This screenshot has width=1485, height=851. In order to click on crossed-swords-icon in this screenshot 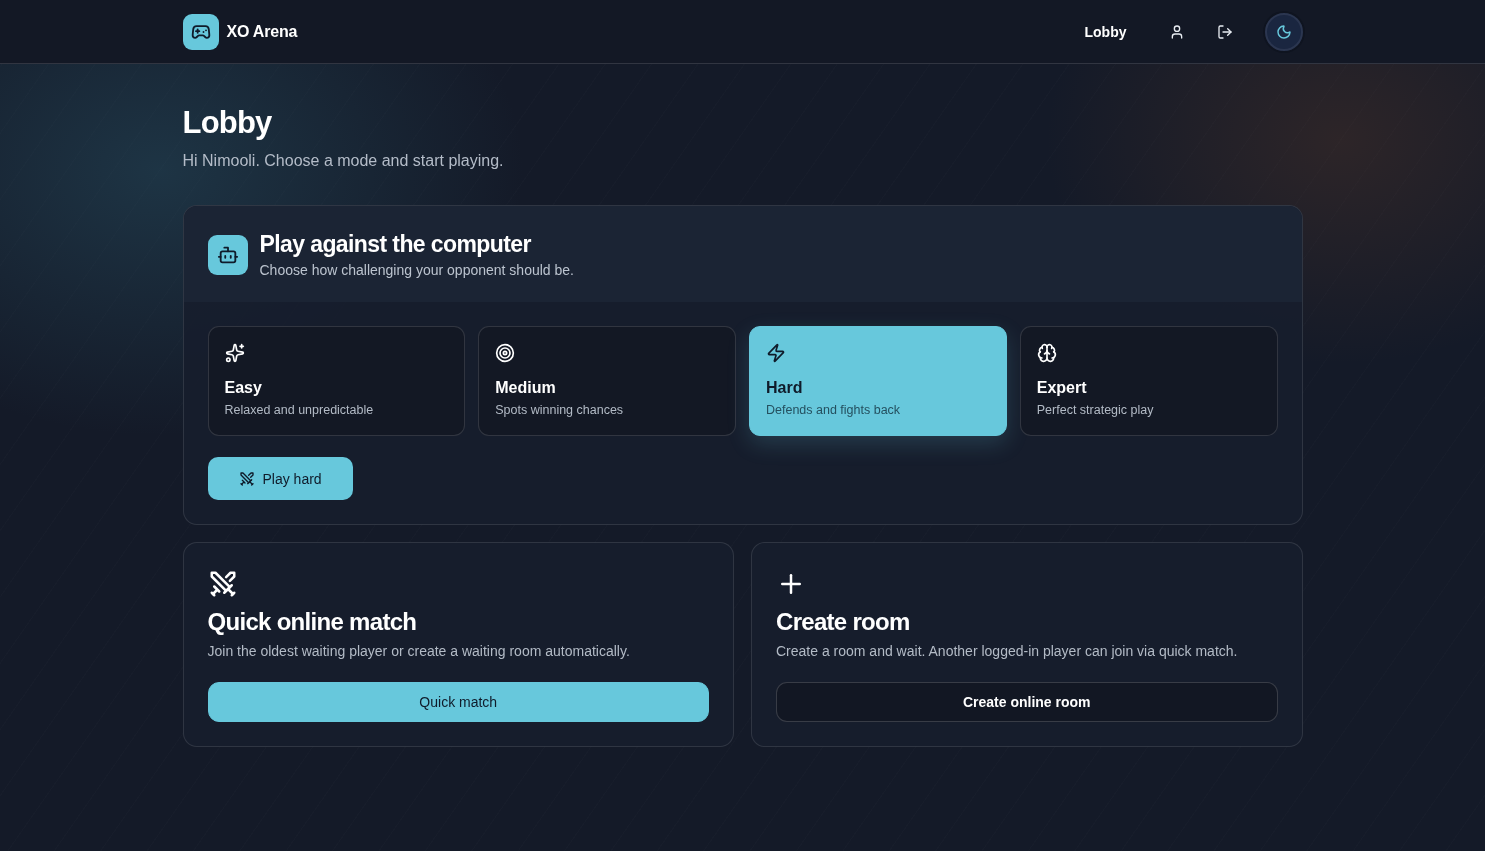, I will do `click(246, 478)`.